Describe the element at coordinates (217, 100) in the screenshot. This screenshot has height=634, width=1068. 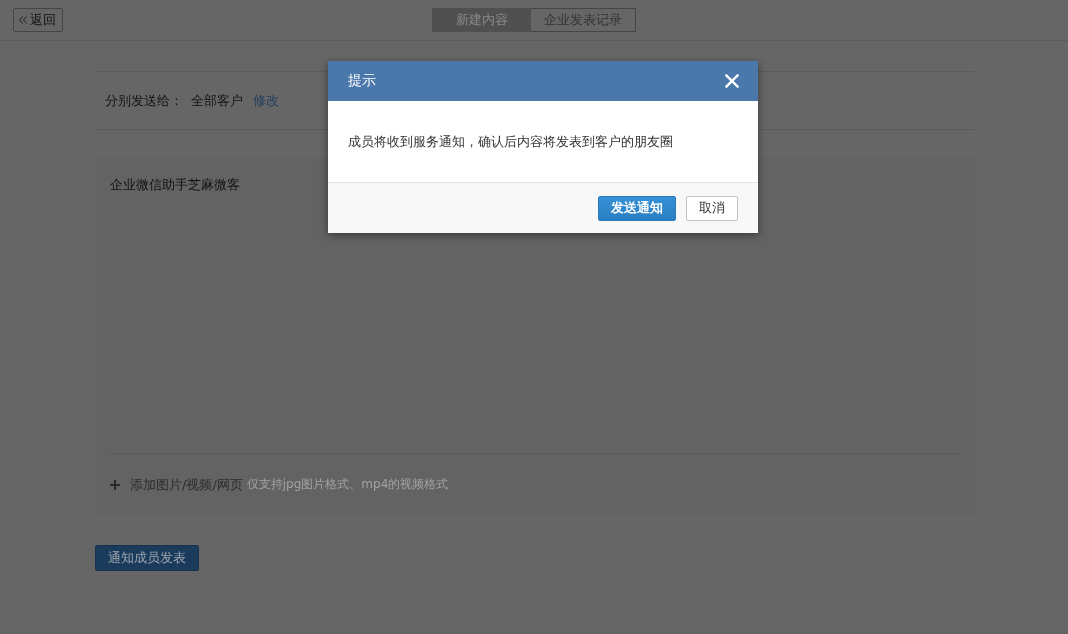
I see `recipients-value: 全部客户` at that location.